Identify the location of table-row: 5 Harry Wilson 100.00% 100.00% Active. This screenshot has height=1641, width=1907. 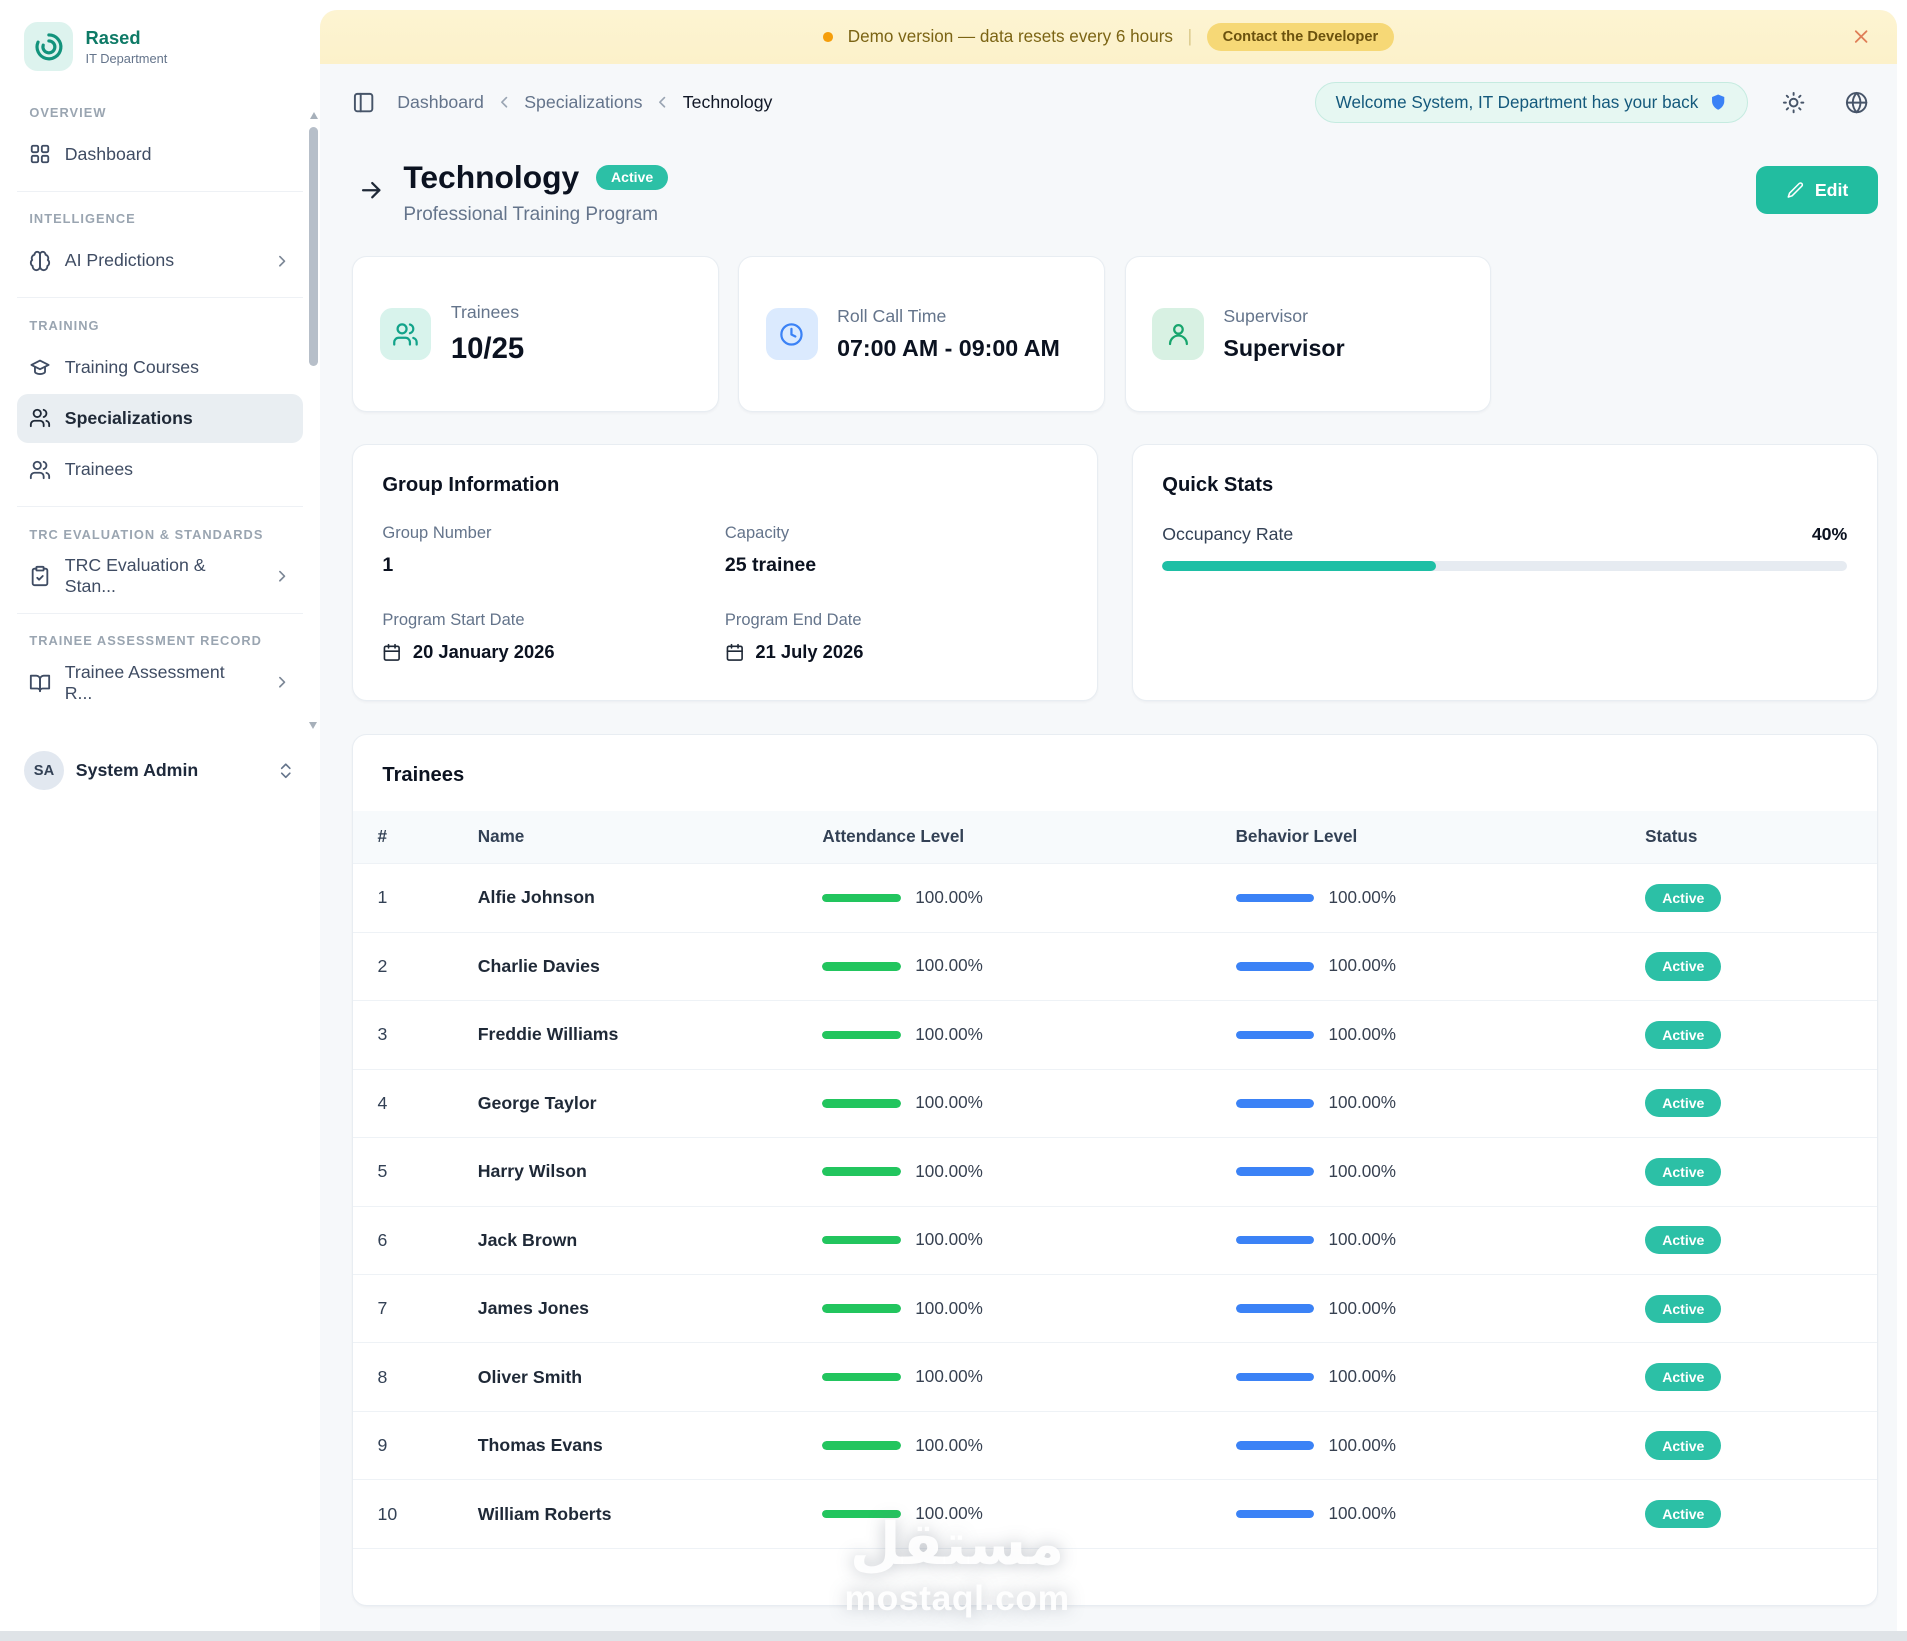
(1115, 1172).